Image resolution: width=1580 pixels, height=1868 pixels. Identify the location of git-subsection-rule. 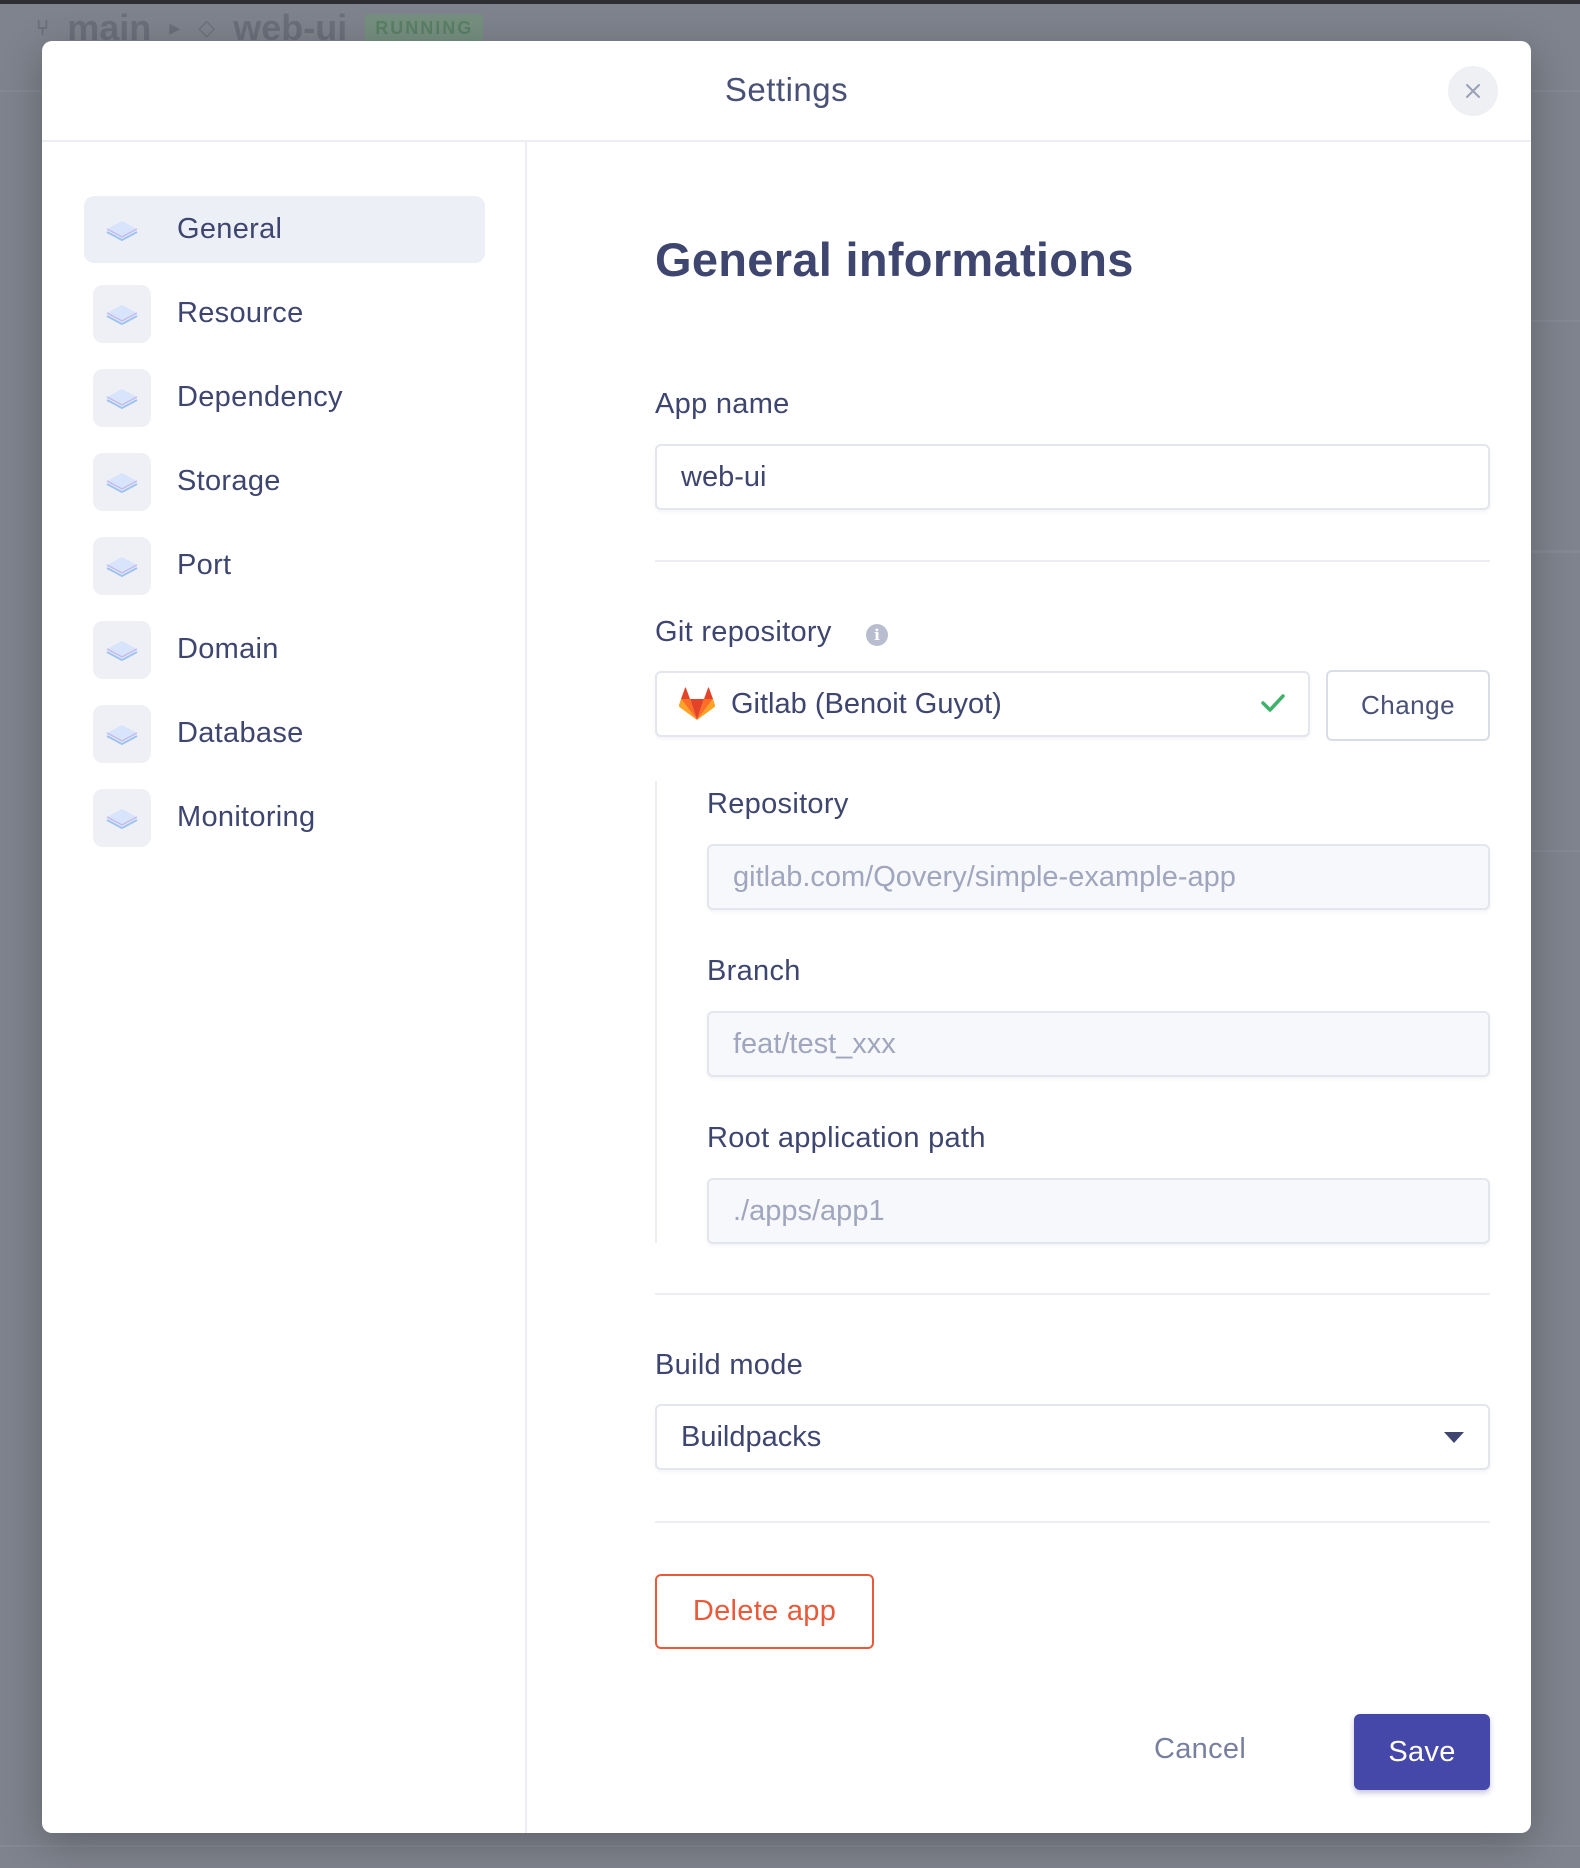
(656, 1012).